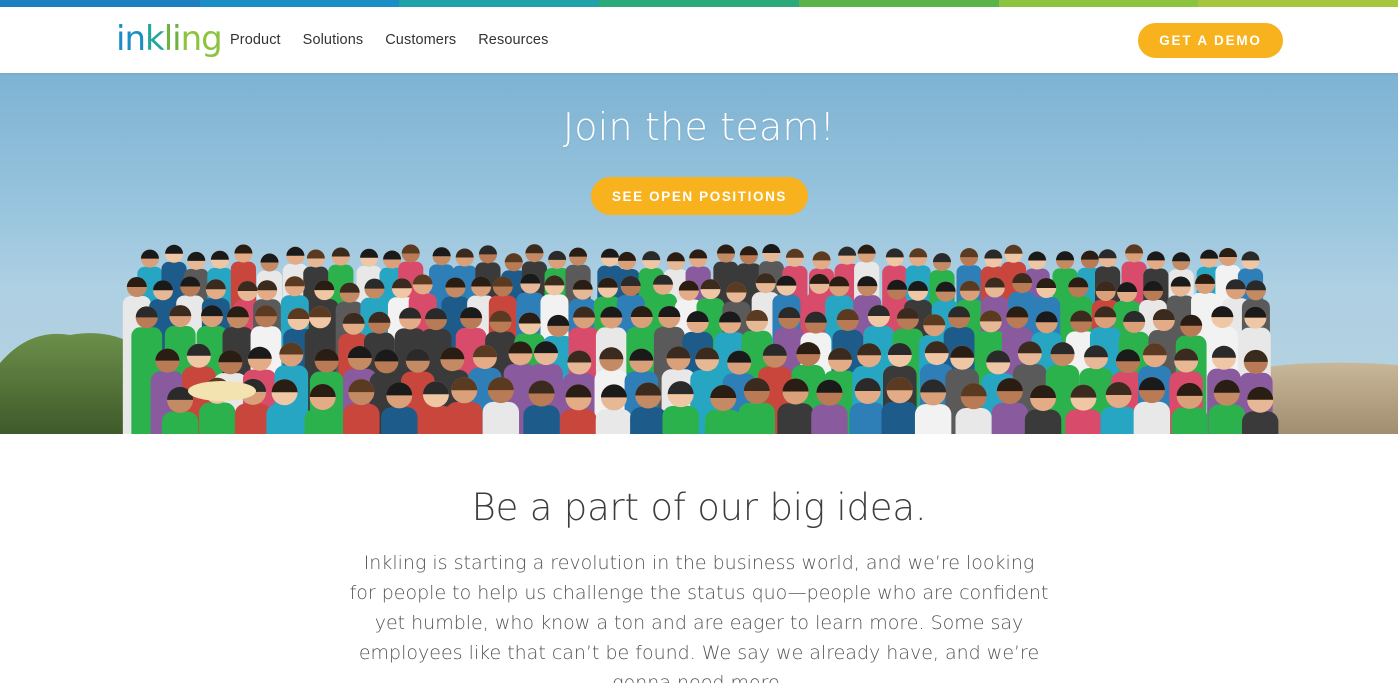 This screenshot has width=1398, height=683. I want to click on see-open-positions-button: SEE OPEN POSITIONS, so click(699, 196).